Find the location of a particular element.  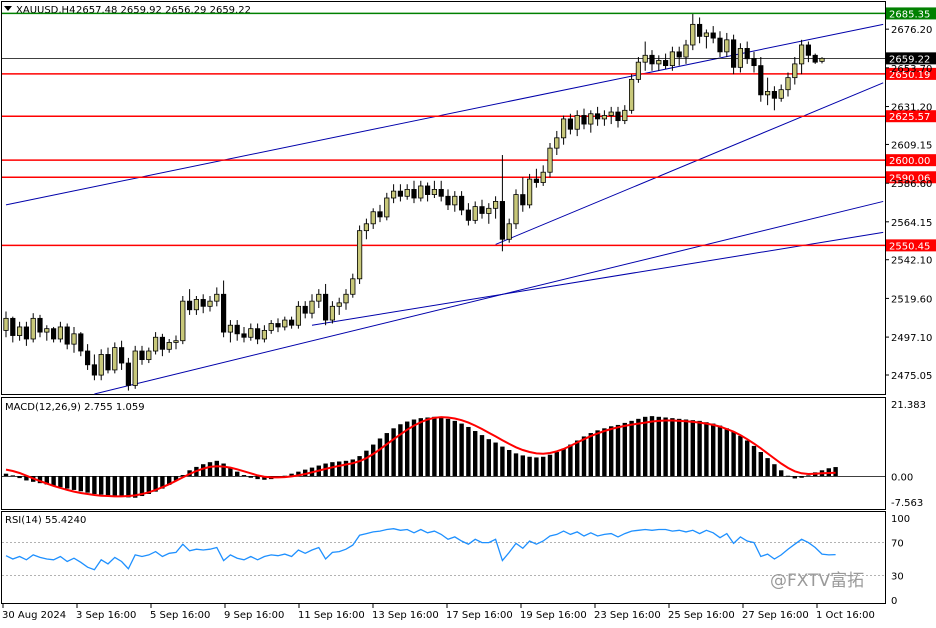

y-tick-label: 2586.60 is located at coordinates (911, 184).